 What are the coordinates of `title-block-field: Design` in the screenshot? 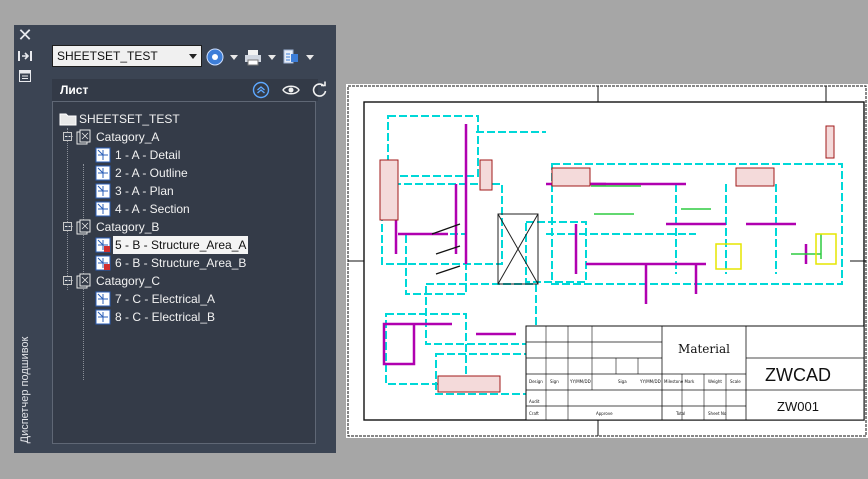 It's located at (536, 381).